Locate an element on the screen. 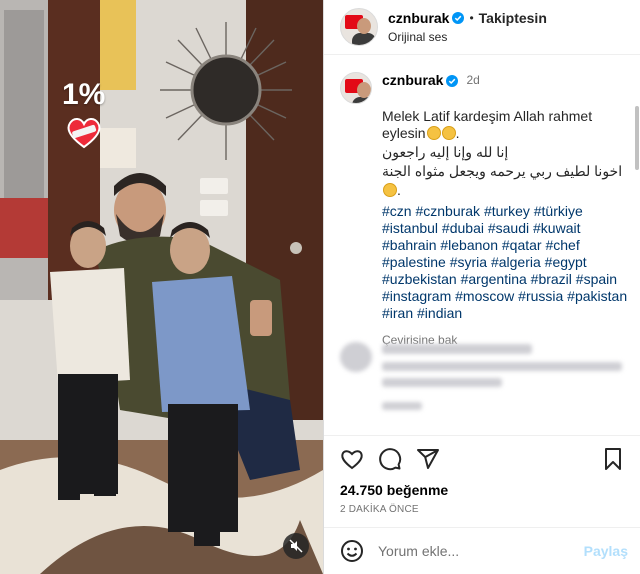 The height and width of the screenshot is (574, 640). caption-time: 2d is located at coordinates (472, 80).